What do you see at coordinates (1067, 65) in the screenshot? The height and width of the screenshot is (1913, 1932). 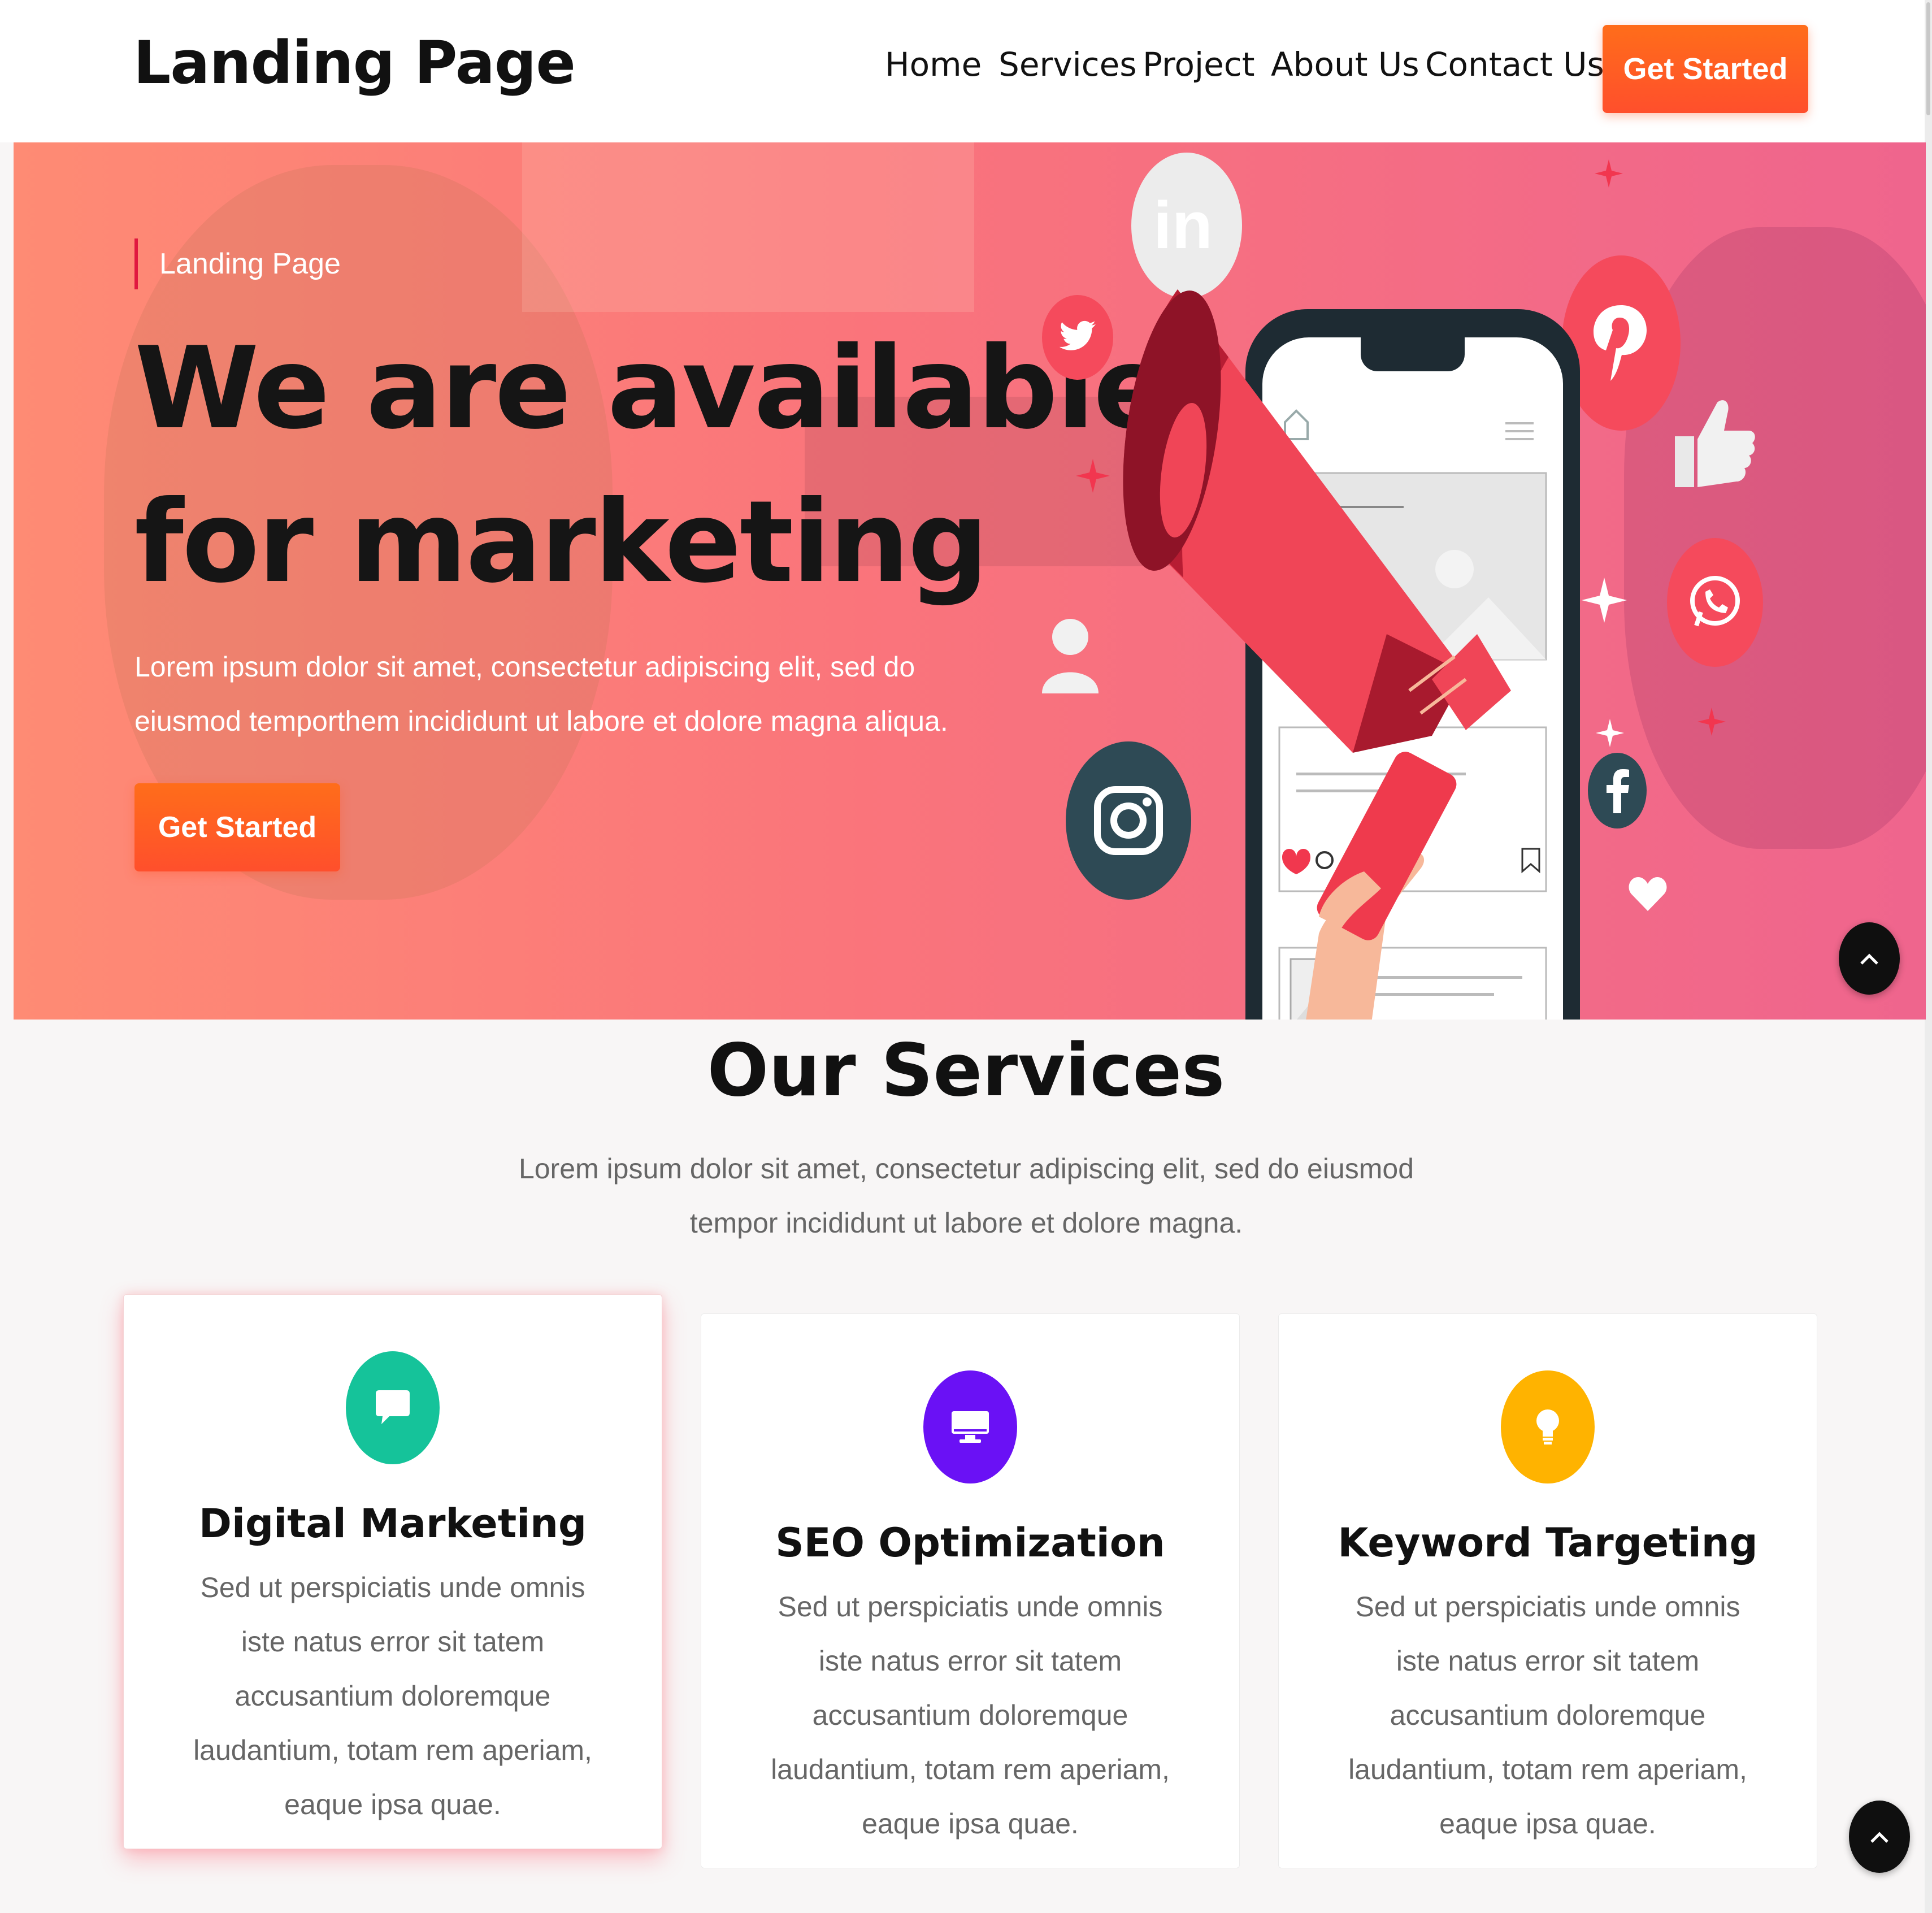 I see `nav-link-services: Services` at bounding box center [1067, 65].